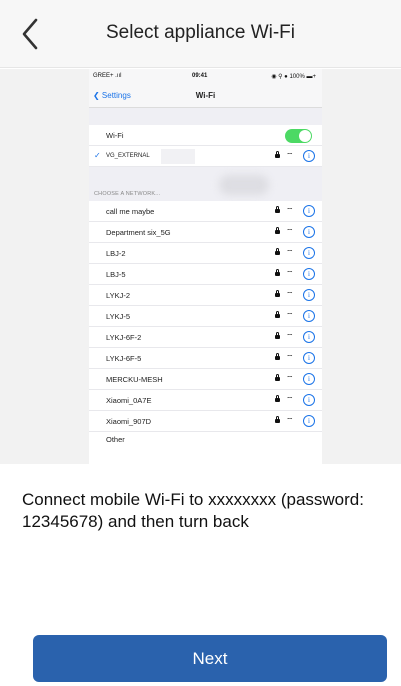 The height and width of the screenshot is (686, 401). I want to click on network-row: Xiaomi_907D ⌔ i, so click(205, 421).